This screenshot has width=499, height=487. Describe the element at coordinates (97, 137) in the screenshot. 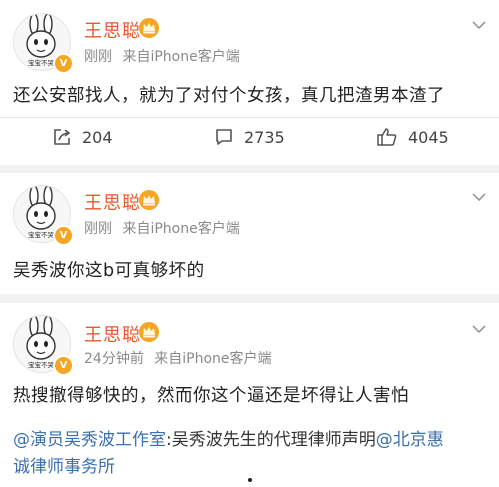

I see `forward-count: 204` at that location.